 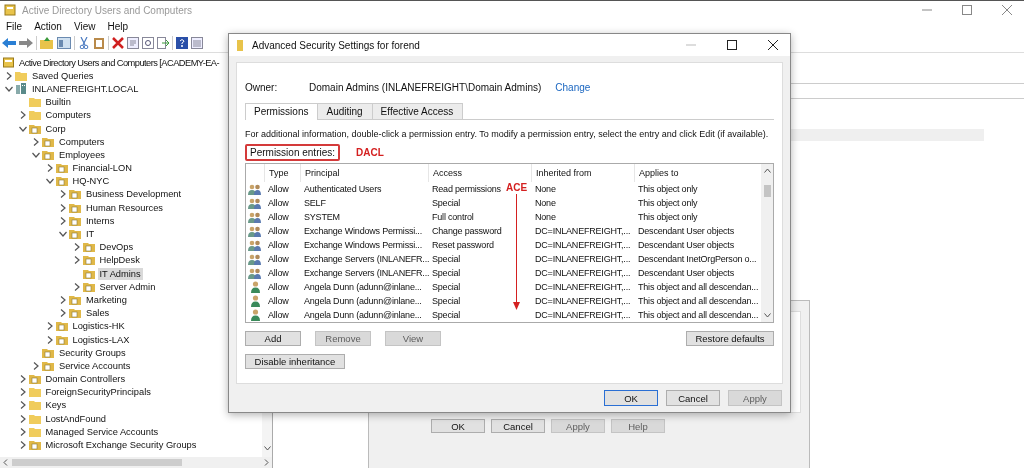 What do you see at coordinates (573, 87) in the screenshot?
I see `change-link: Change` at bounding box center [573, 87].